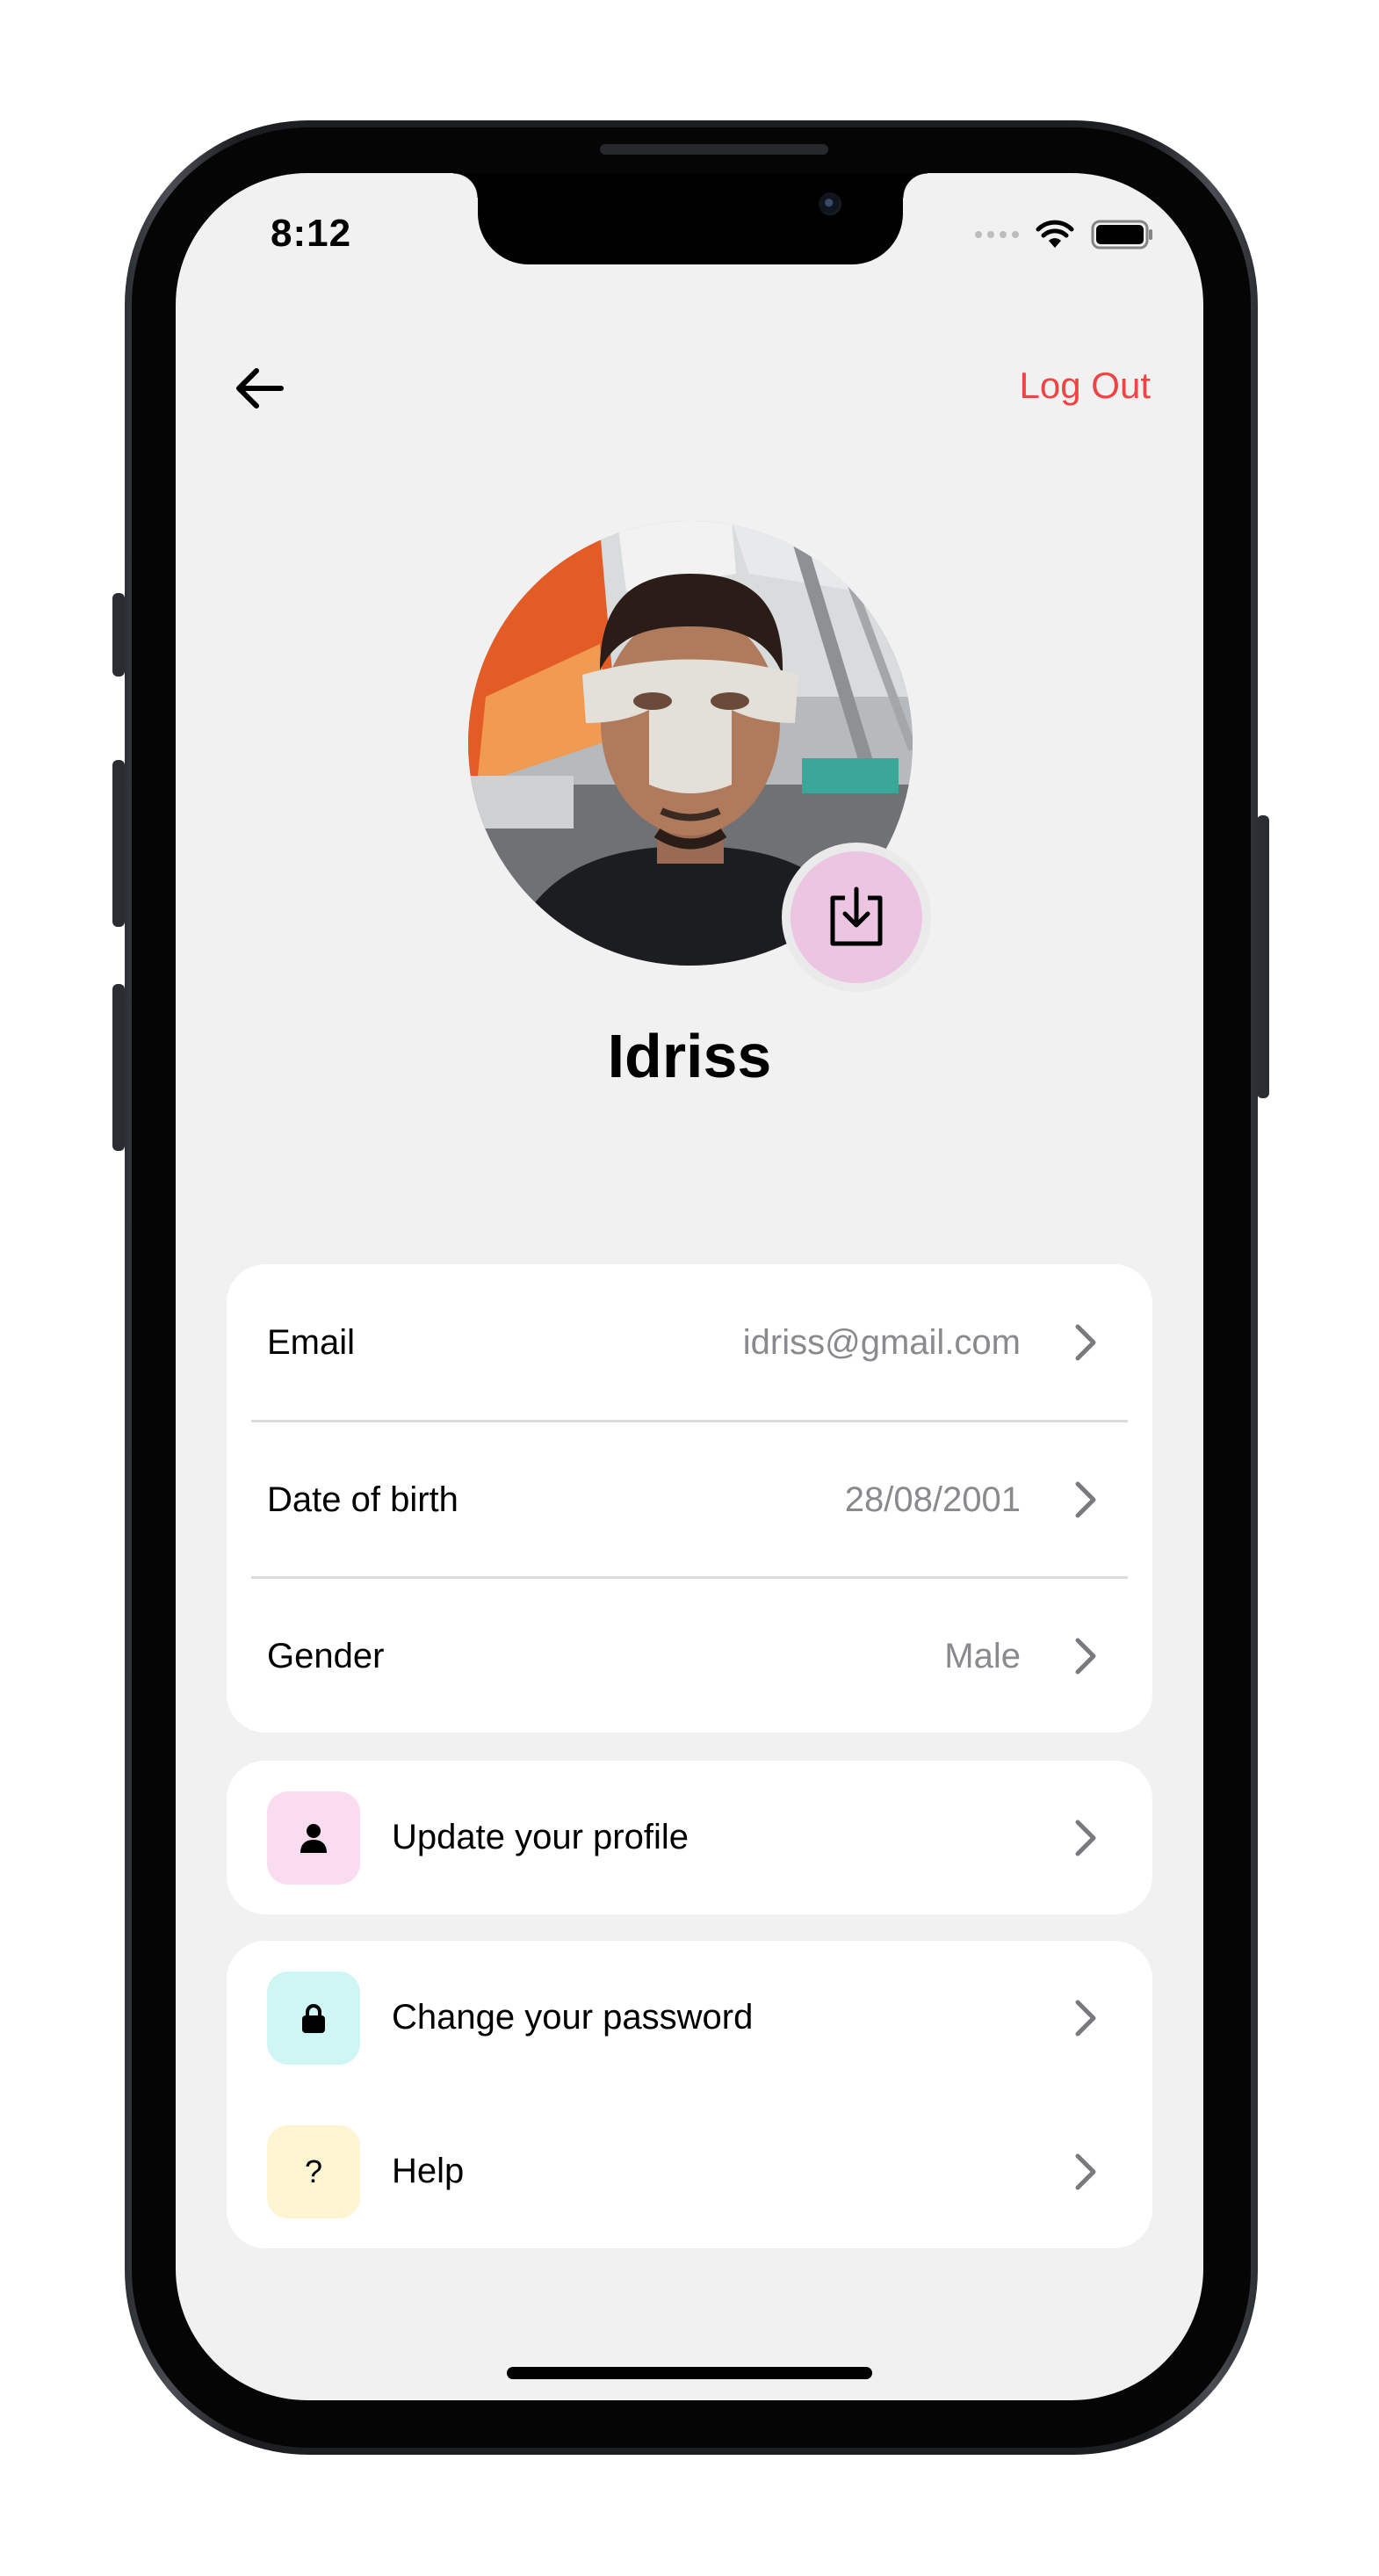  I want to click on date-of-birth-row: Date of birth 28/08/2001, so click(689, 1499).